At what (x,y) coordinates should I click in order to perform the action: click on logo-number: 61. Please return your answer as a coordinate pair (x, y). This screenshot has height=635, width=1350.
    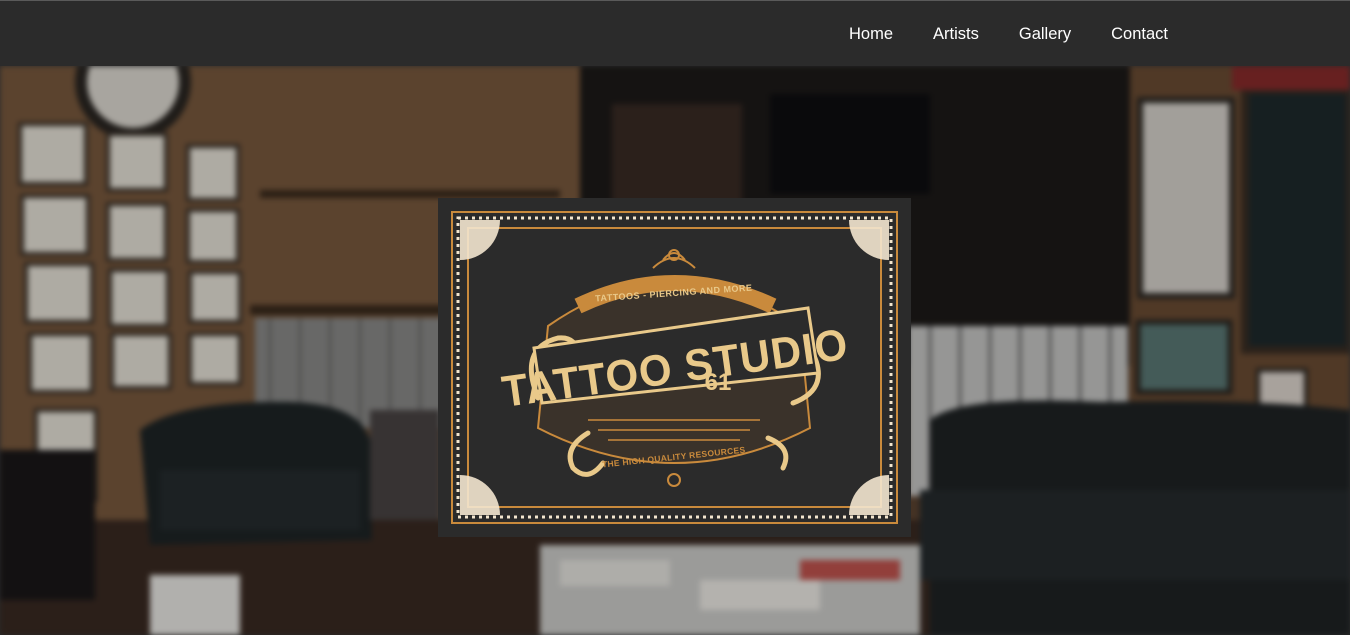
    Looking at the image, I should click on (718, 382).